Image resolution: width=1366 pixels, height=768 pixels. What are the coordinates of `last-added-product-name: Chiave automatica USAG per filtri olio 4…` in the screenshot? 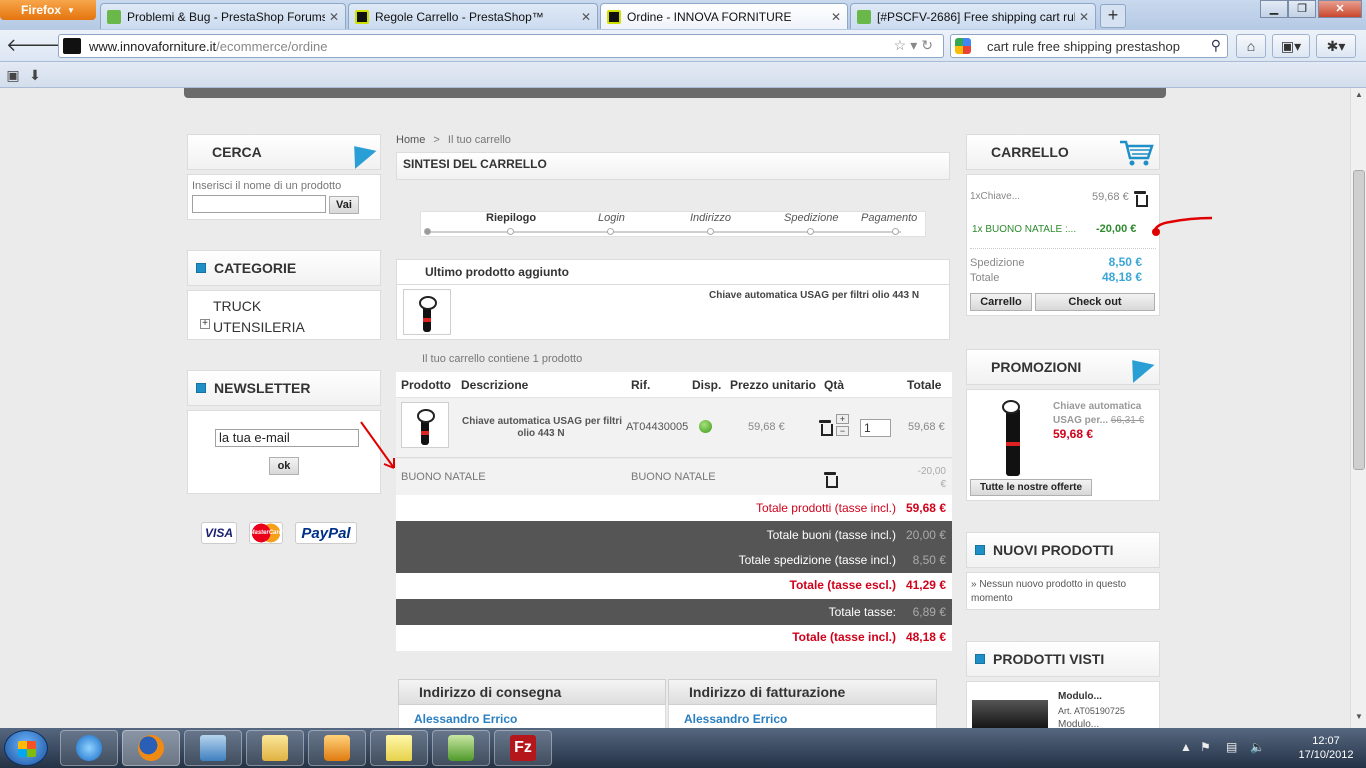 It's located at (814, 295).